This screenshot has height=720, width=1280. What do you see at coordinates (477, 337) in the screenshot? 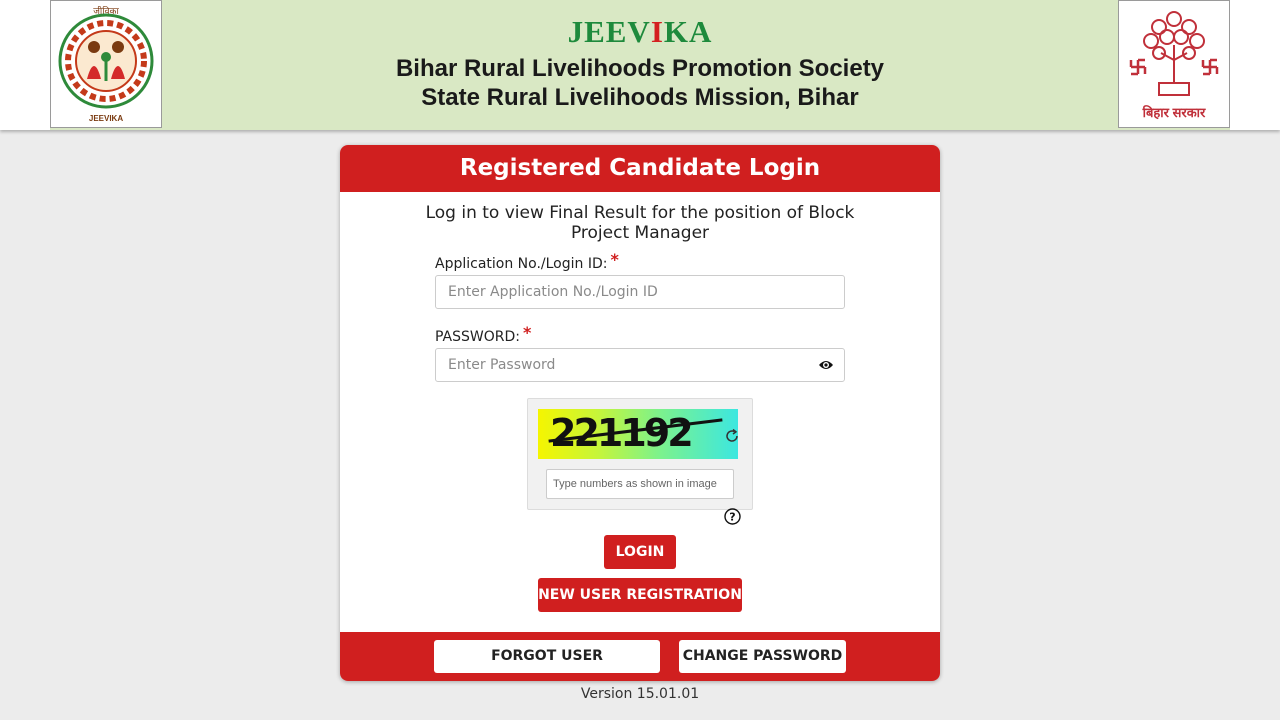
I see `password-label-text: PASSWORD:` at bounding box center [477, 337].